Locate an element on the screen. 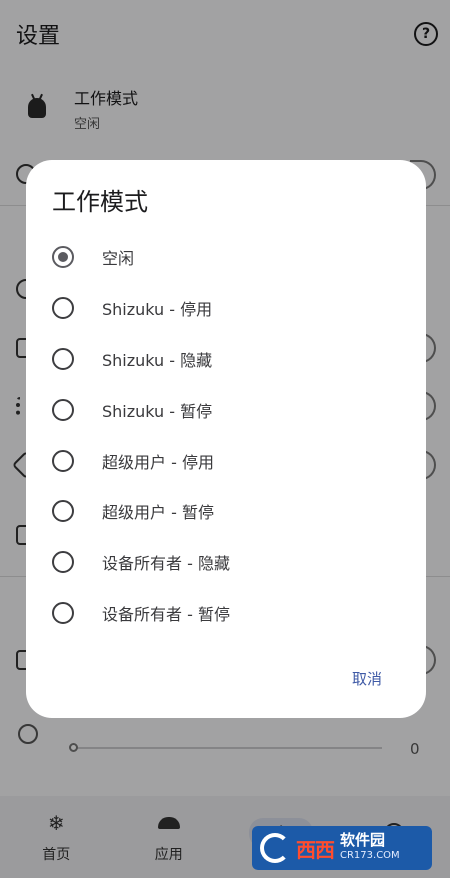  option-label: 设备所有者 - 暂停 is located at coordinates (166, 614).